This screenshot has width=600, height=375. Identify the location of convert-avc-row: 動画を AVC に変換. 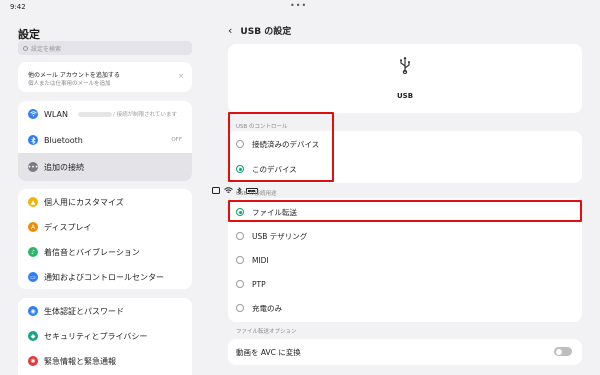
(405, 352).